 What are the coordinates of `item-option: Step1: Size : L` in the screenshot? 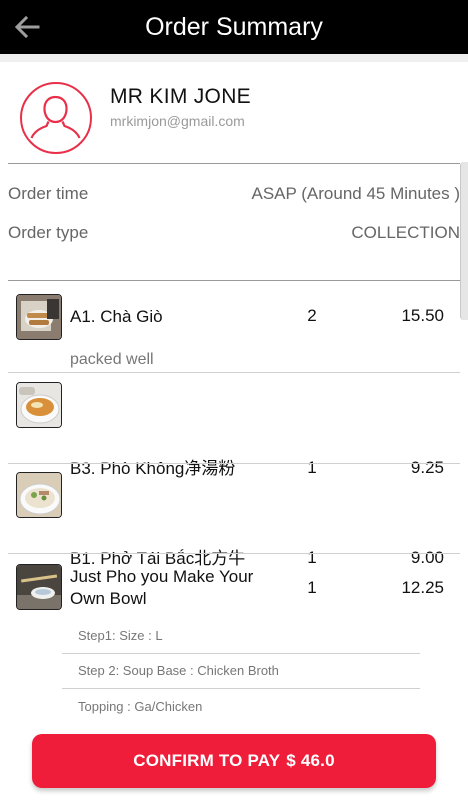 It's located at (120, 635).